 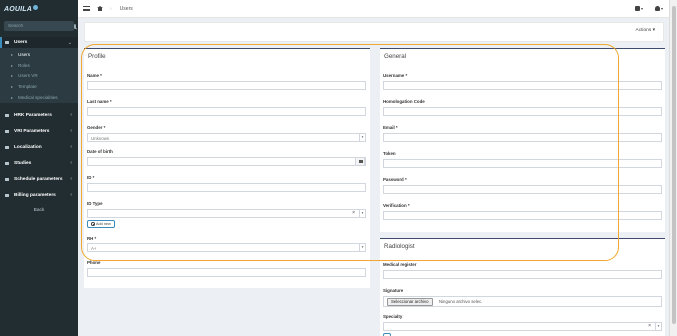 I want to click on user-dropdown: ▾, so click(x=658, y=8).